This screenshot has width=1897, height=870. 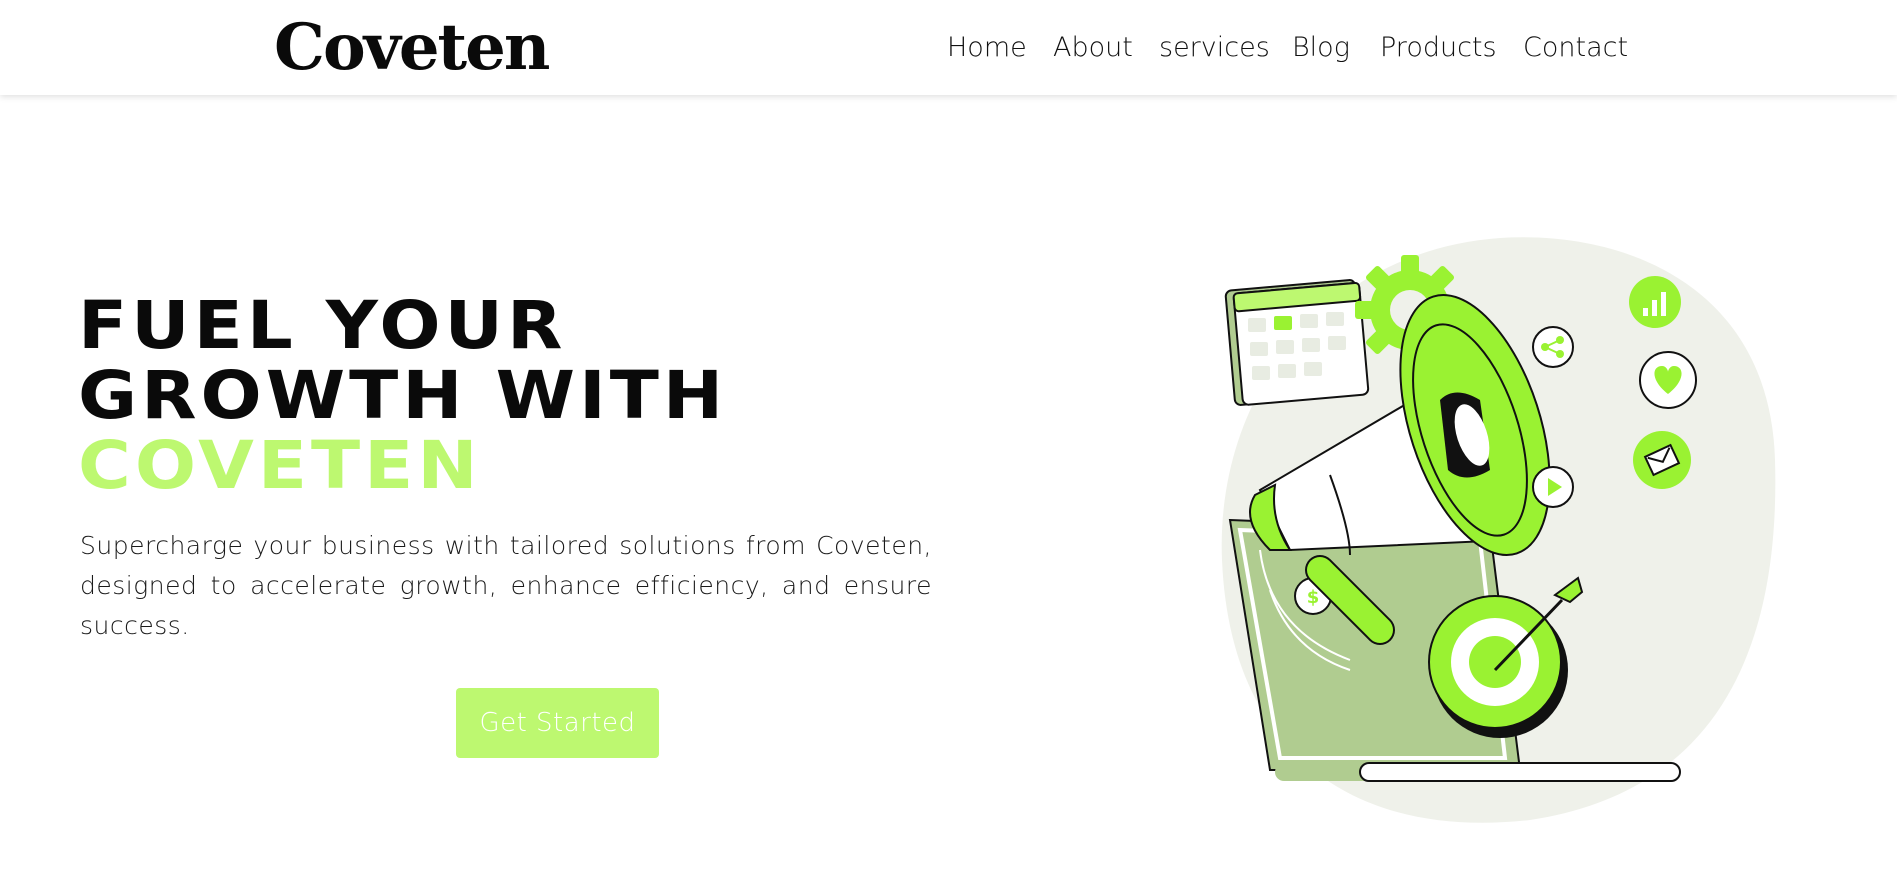 What do you see at coordinates (1321, 48) in the screenshot?
I see `nav-blog: Blog` at bounding box center [1321, 48].